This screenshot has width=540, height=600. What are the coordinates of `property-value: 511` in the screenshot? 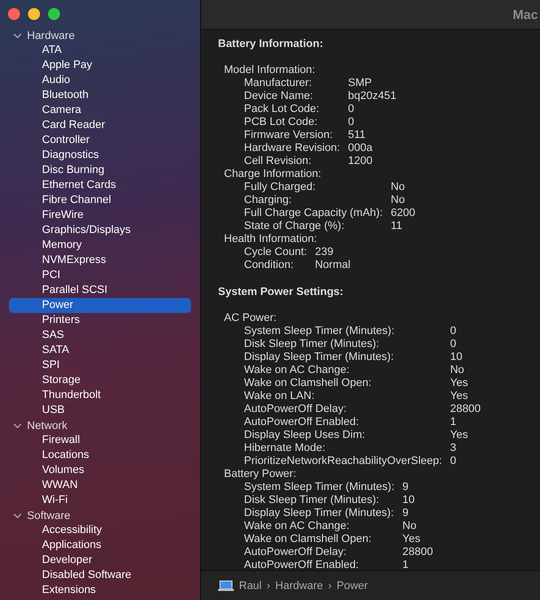 It's located at (357, 135).